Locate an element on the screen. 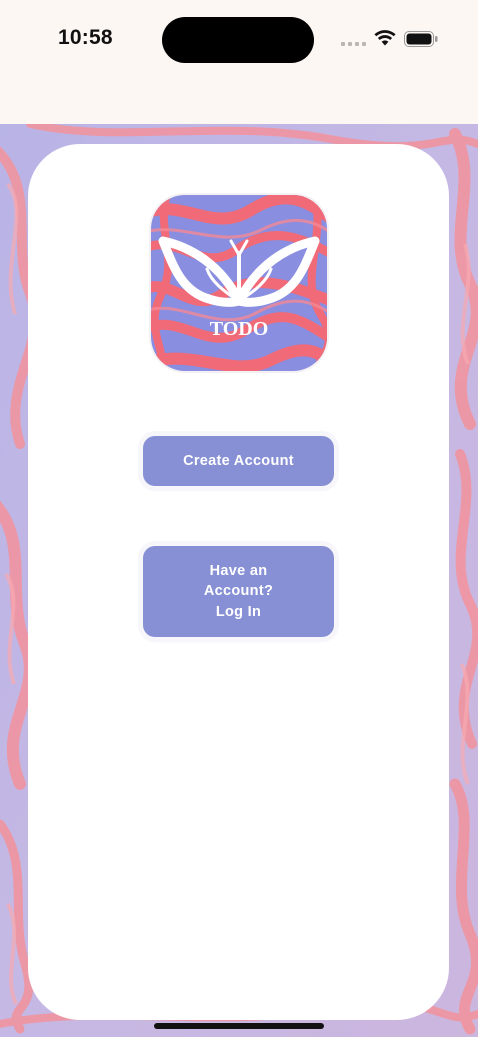 This screenshot has height=1037, width=478. dynamic-island is located at coordinates (238, 40).